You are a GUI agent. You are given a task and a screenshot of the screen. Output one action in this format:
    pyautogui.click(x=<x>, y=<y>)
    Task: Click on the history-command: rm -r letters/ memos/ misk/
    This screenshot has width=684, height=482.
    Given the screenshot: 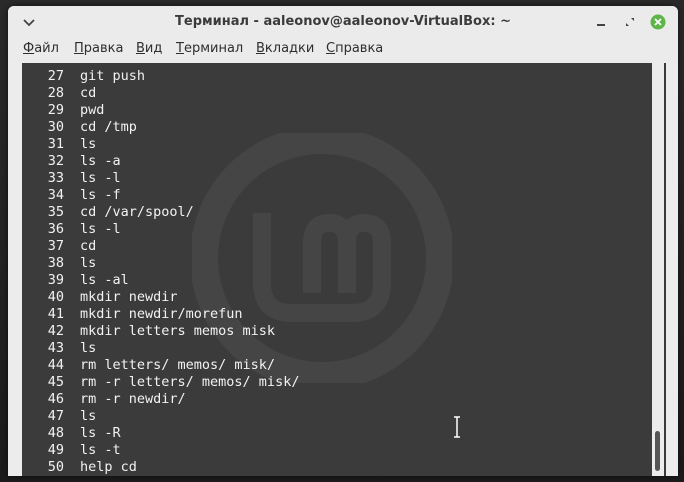 What is the action you would take?
    pyautogui.click(x=190, y=382)
    